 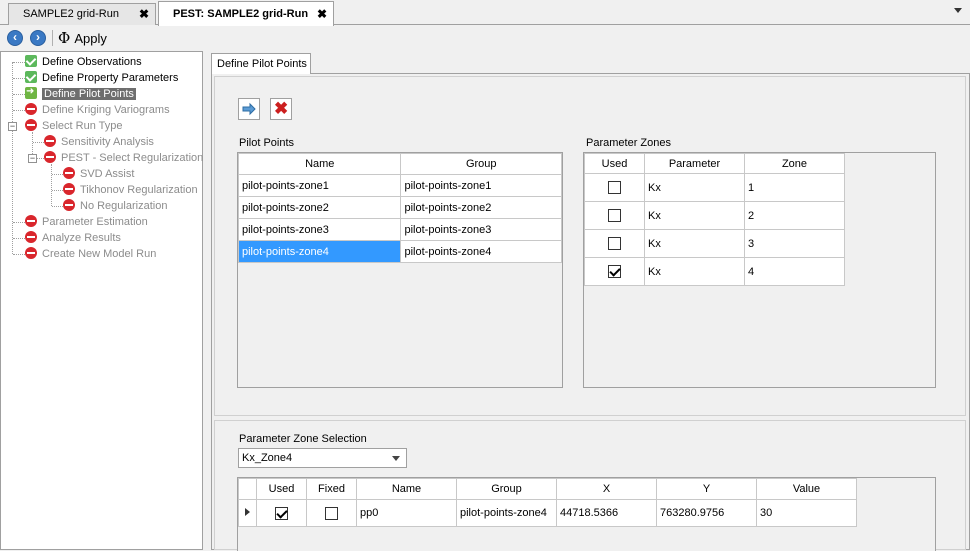 What do you see at coordinates (714, 243) in the screenshot?
I see `table-row: Kx 3` at bounding box center [714, 243].